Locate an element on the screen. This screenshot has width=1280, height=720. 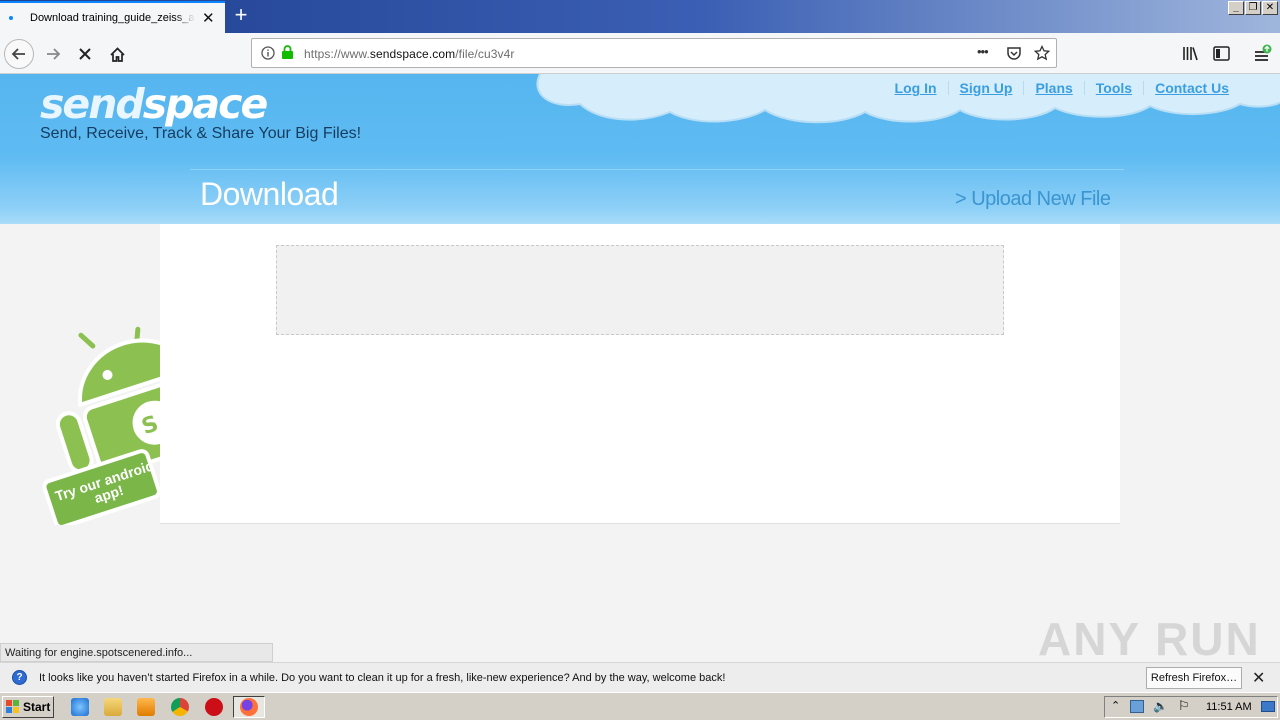
restore-button: ❐ is located at coordinates (1253, 8).